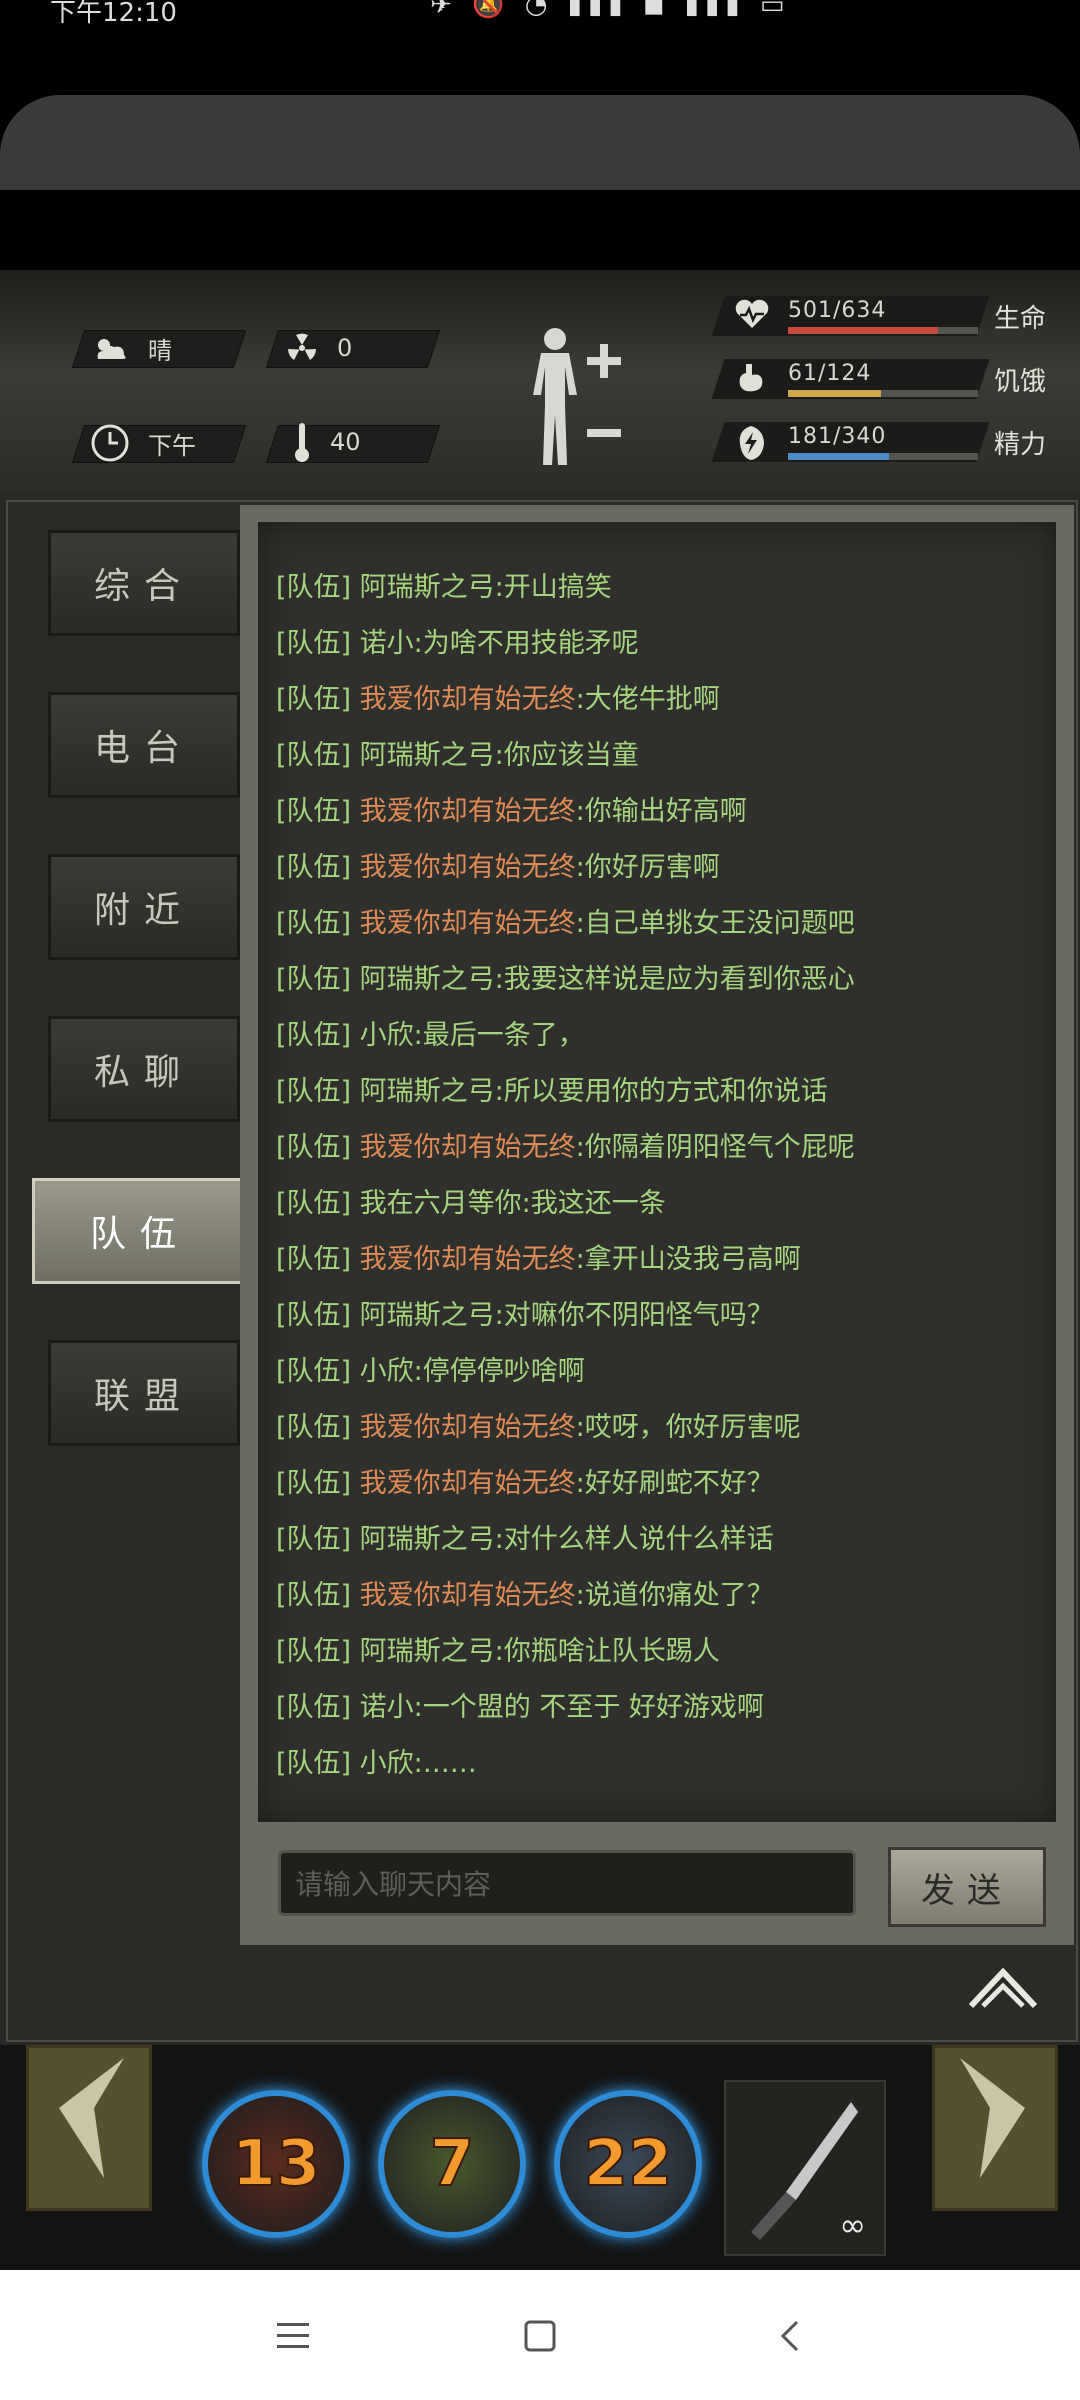  I want to click on hunger-bar, so click(883, 393).